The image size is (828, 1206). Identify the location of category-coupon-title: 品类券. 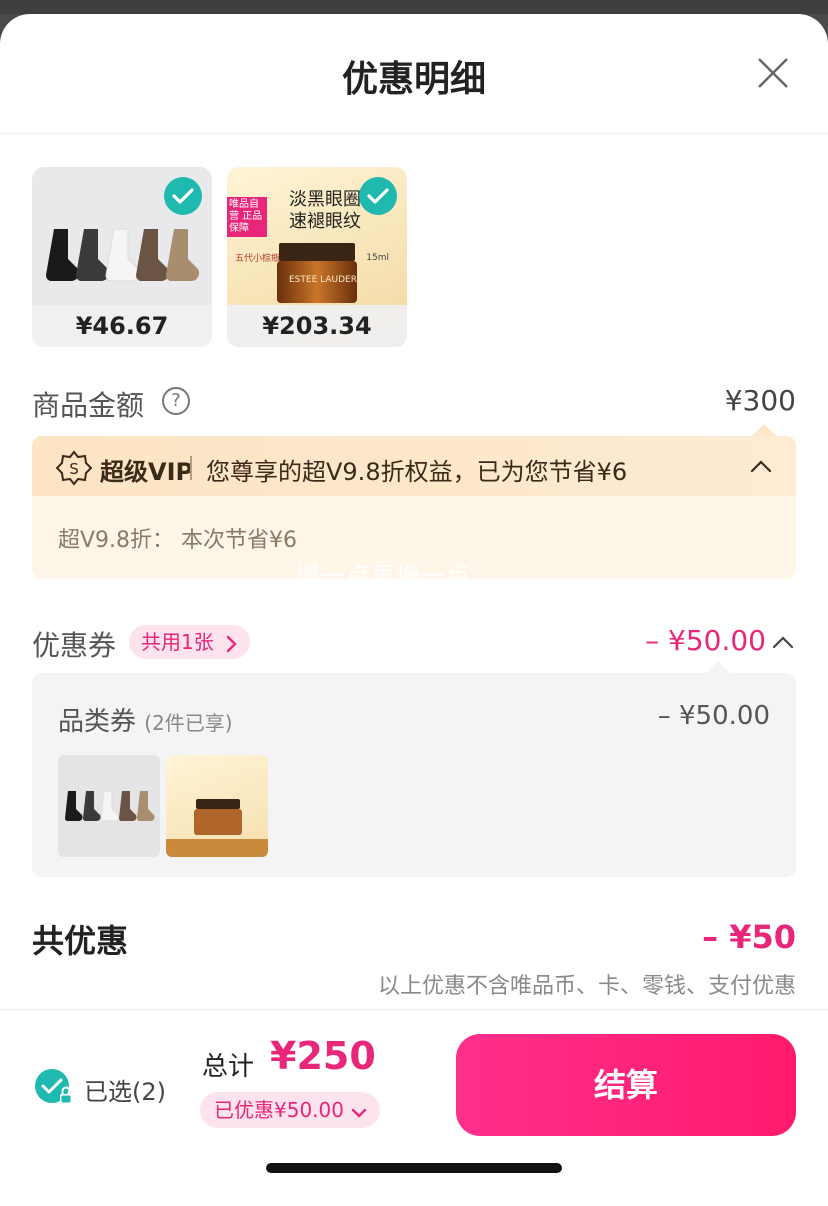
(97, 722).